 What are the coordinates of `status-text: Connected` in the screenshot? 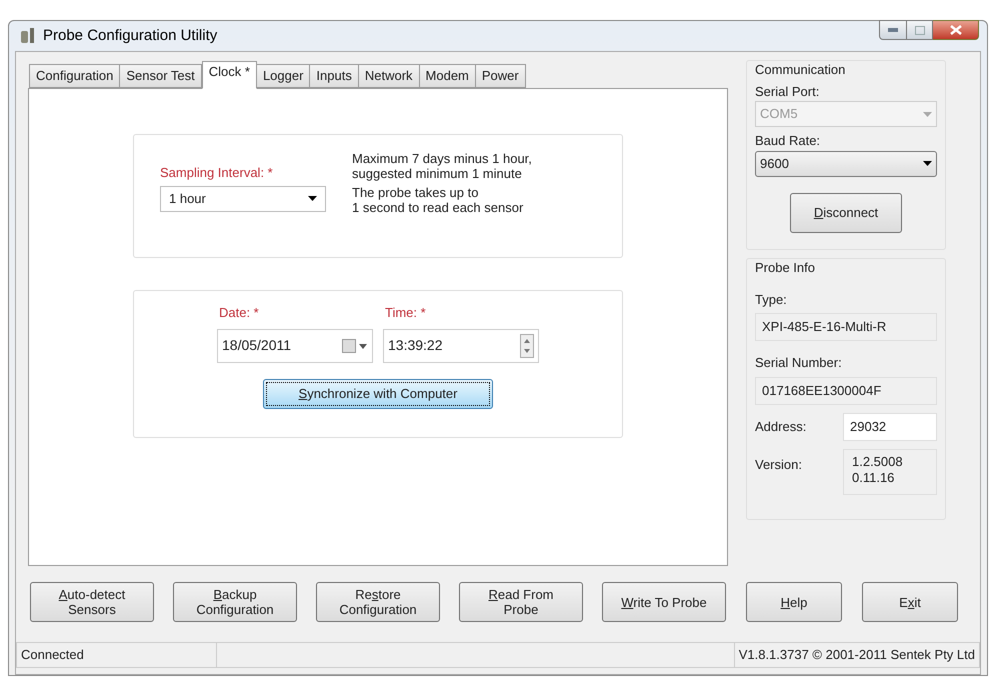 It's located at (117, 655).